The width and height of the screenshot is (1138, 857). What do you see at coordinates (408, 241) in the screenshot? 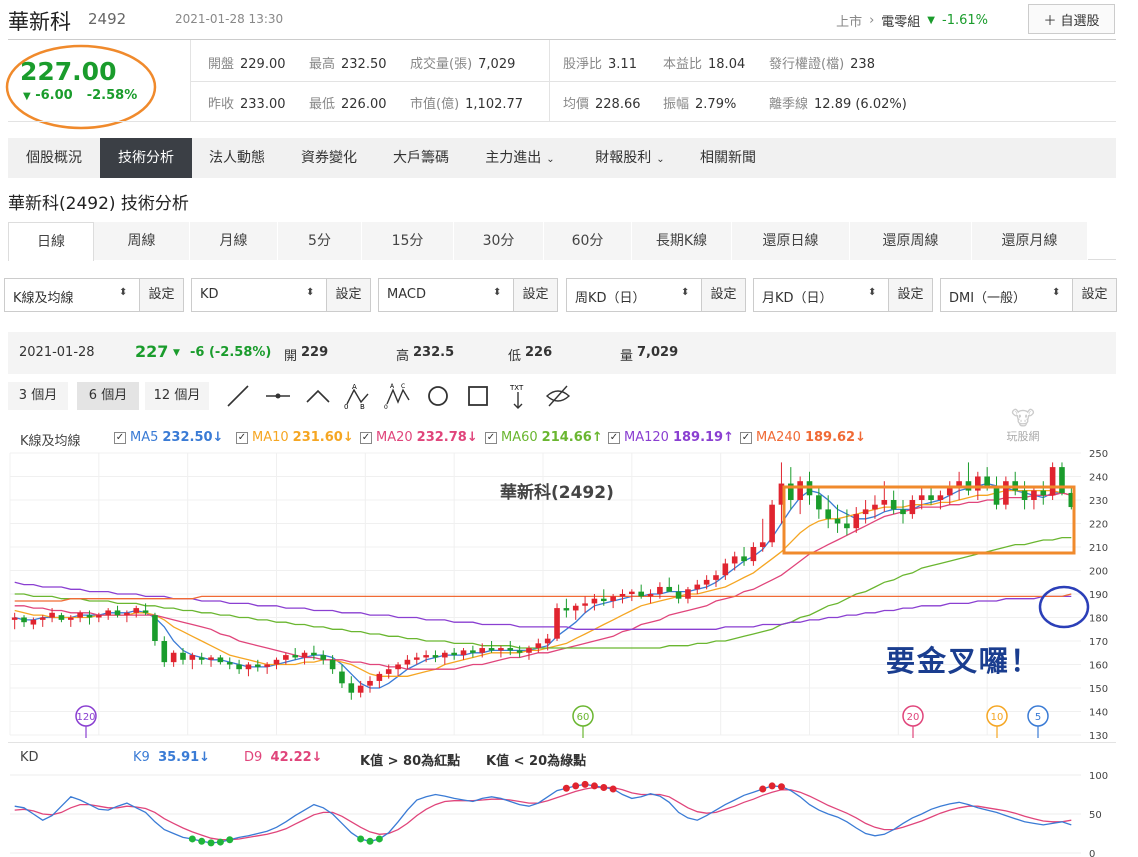
I see `period-tab-4: 15分` at bounding box center [408, 241].